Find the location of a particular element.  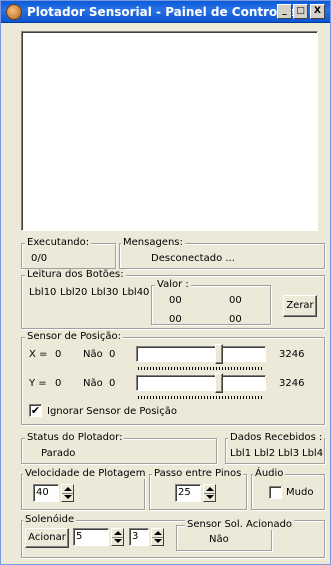

sensor-x-nao-value: 0 is located at coordinates (112, 354).